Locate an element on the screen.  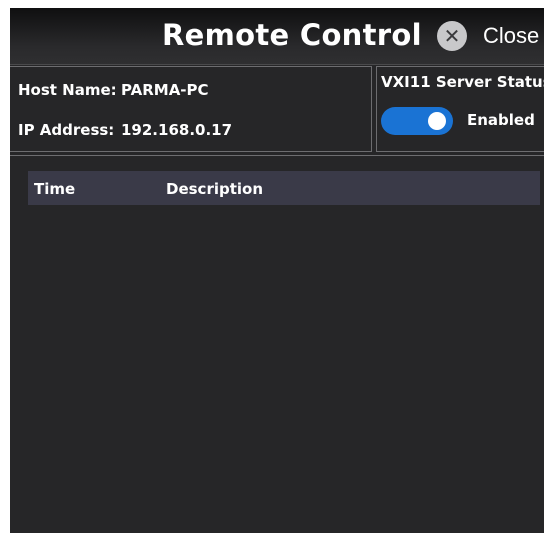
log-table-header: Time Description is located at coordinates (284, 188).